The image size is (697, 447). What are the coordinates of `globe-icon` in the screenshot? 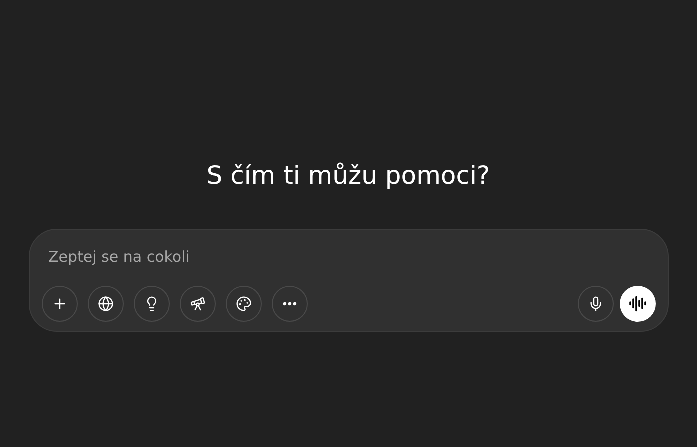 It's located at (106, 304).